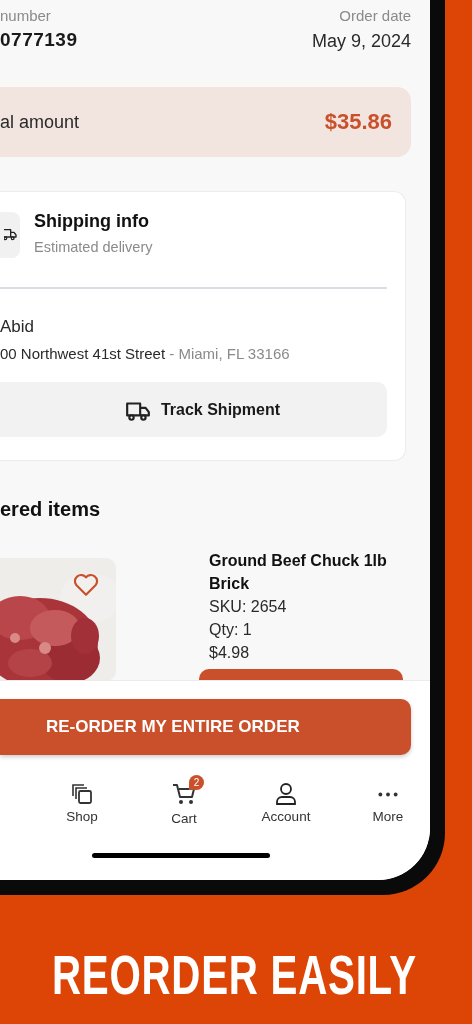 The height and width of the screenshot is (1024, 472). Describe the element at coordinates (388, 799) in the screenshot. I see `tab-bar-item: More` at that location.